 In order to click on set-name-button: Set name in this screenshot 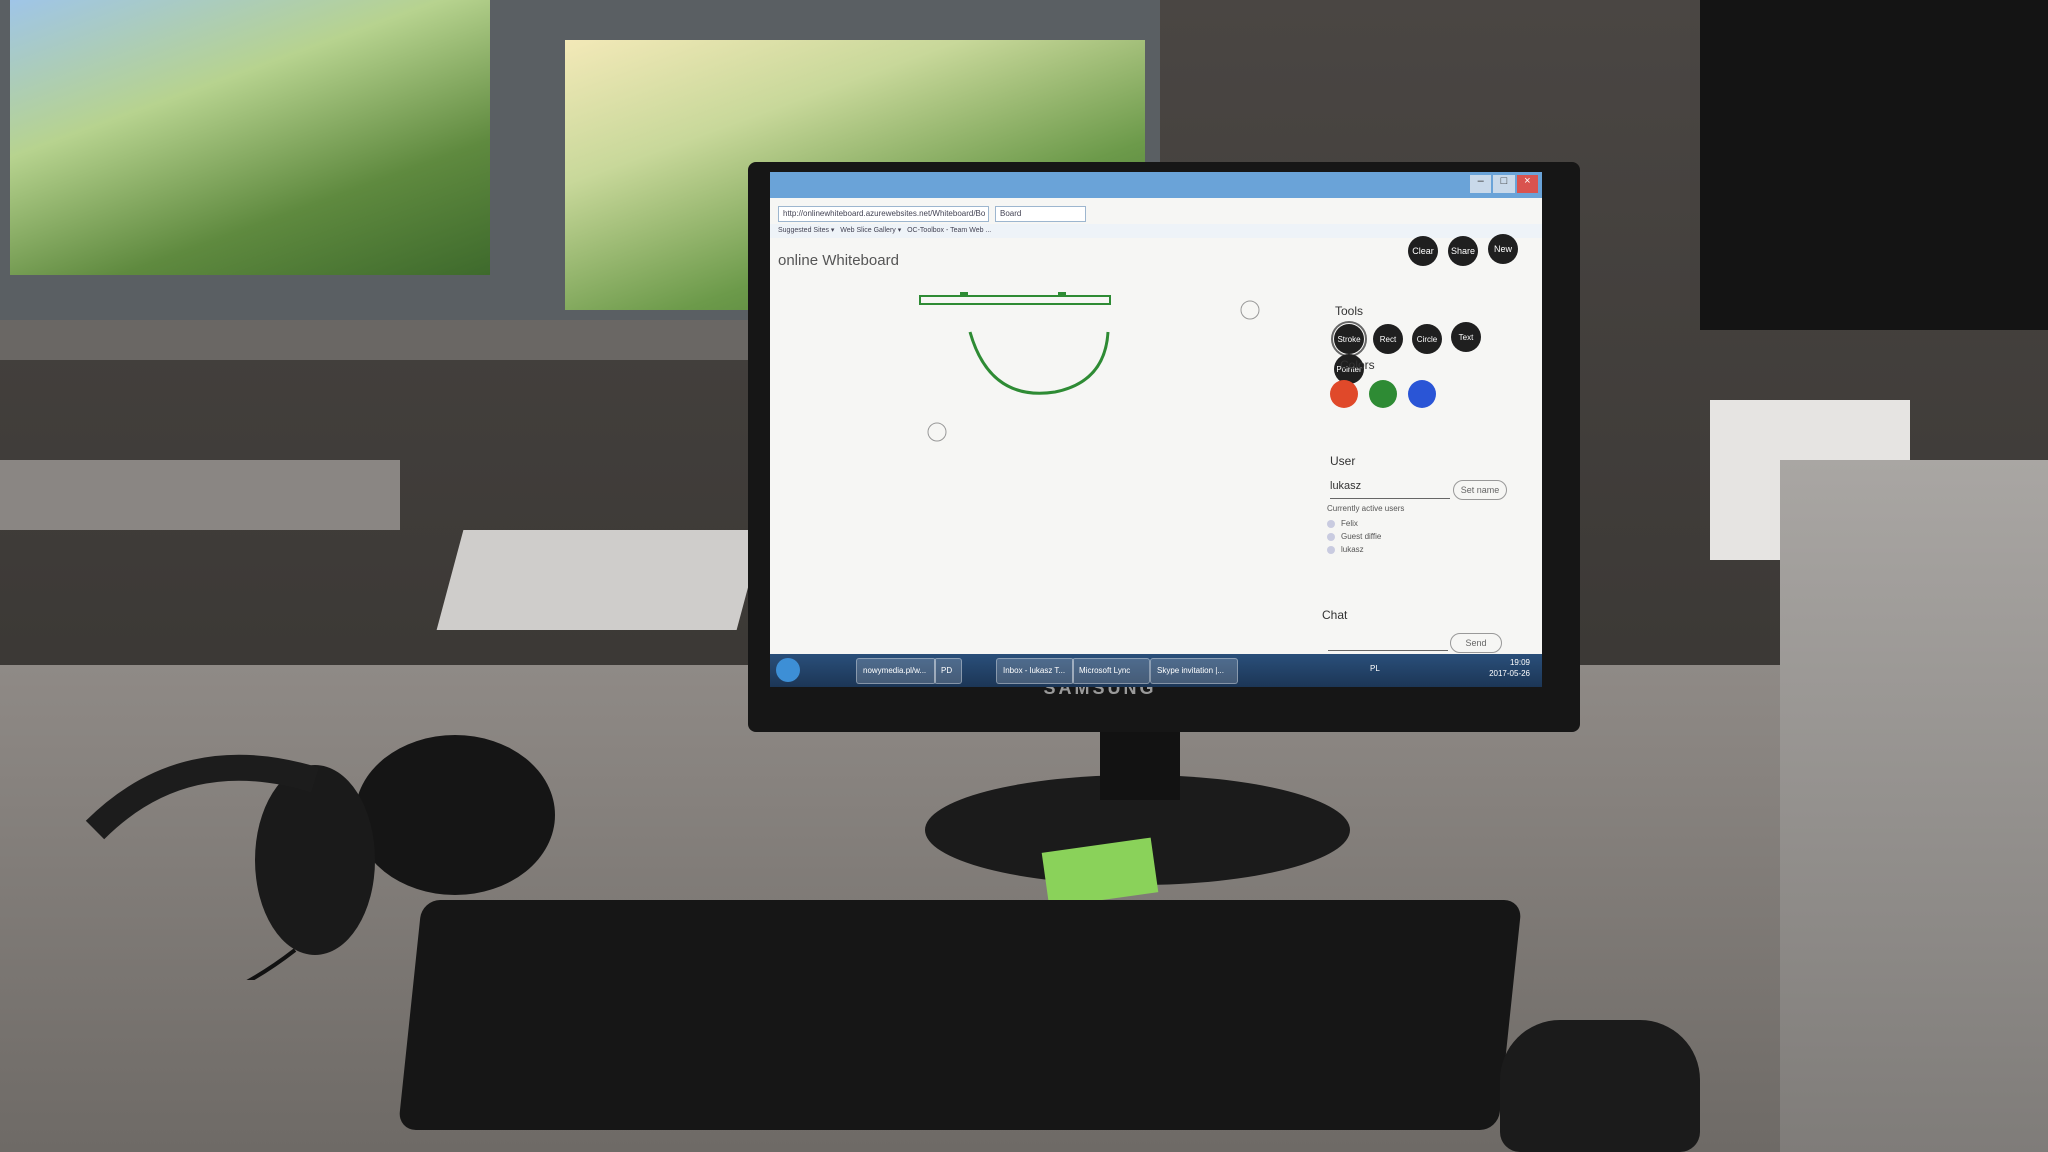, I will do `click(1480, 490)`.